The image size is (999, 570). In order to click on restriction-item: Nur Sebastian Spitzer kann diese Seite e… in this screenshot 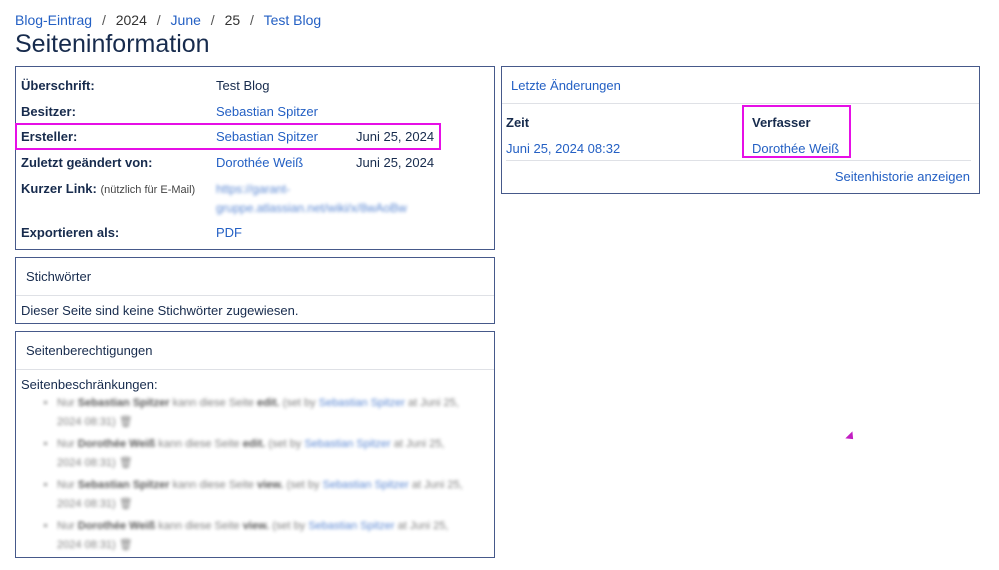, I will do `click(262, 413)`.